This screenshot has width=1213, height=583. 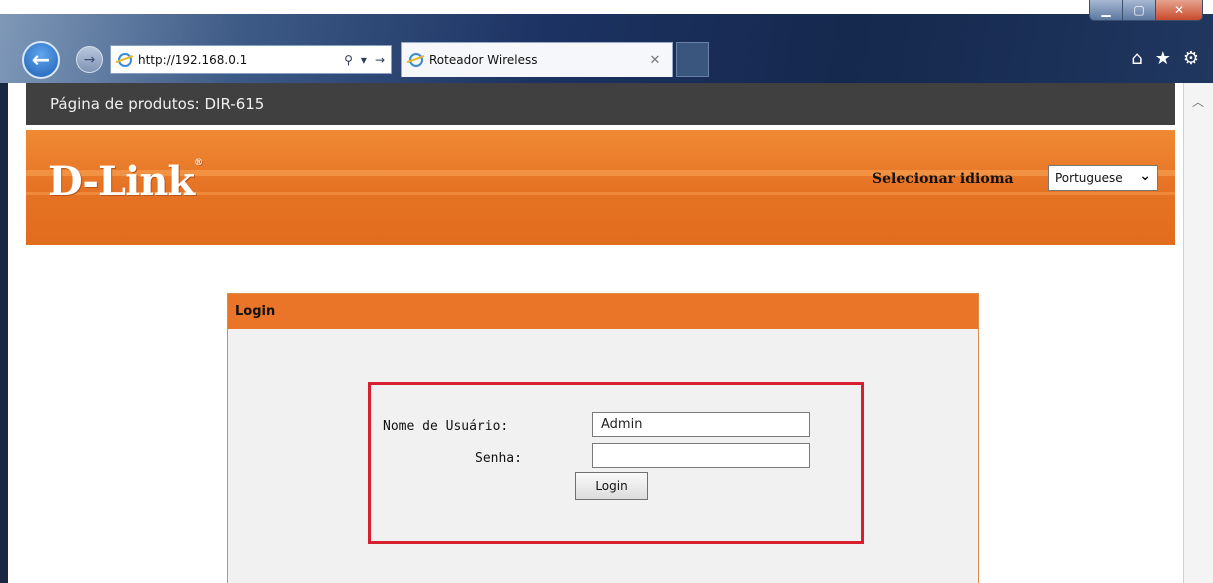 What do you see at coordinates (348, 60) in the screenshot?
I see `search-icon: ⚲` at bounding box center [348, 60].